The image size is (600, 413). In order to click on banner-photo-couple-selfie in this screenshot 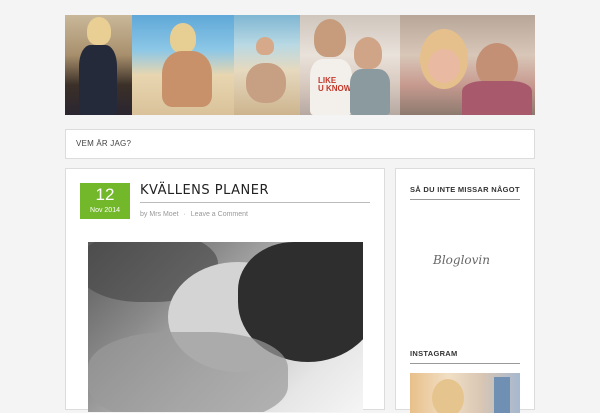, I will do `click(467, 65)`.